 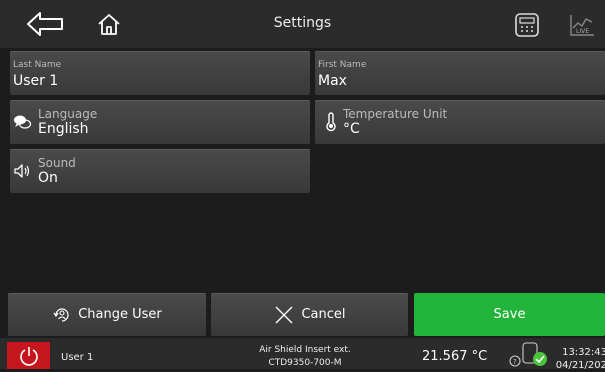 What do you see at coordinates (583, 352) in the screenshot?
I see `time: 13:32:43` at bounding box center [583, 352].